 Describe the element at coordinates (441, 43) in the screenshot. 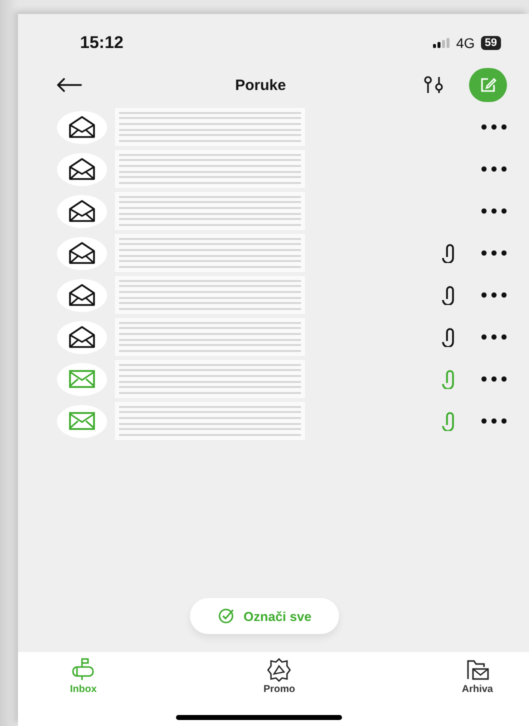

I see `signal-icon` at that location.